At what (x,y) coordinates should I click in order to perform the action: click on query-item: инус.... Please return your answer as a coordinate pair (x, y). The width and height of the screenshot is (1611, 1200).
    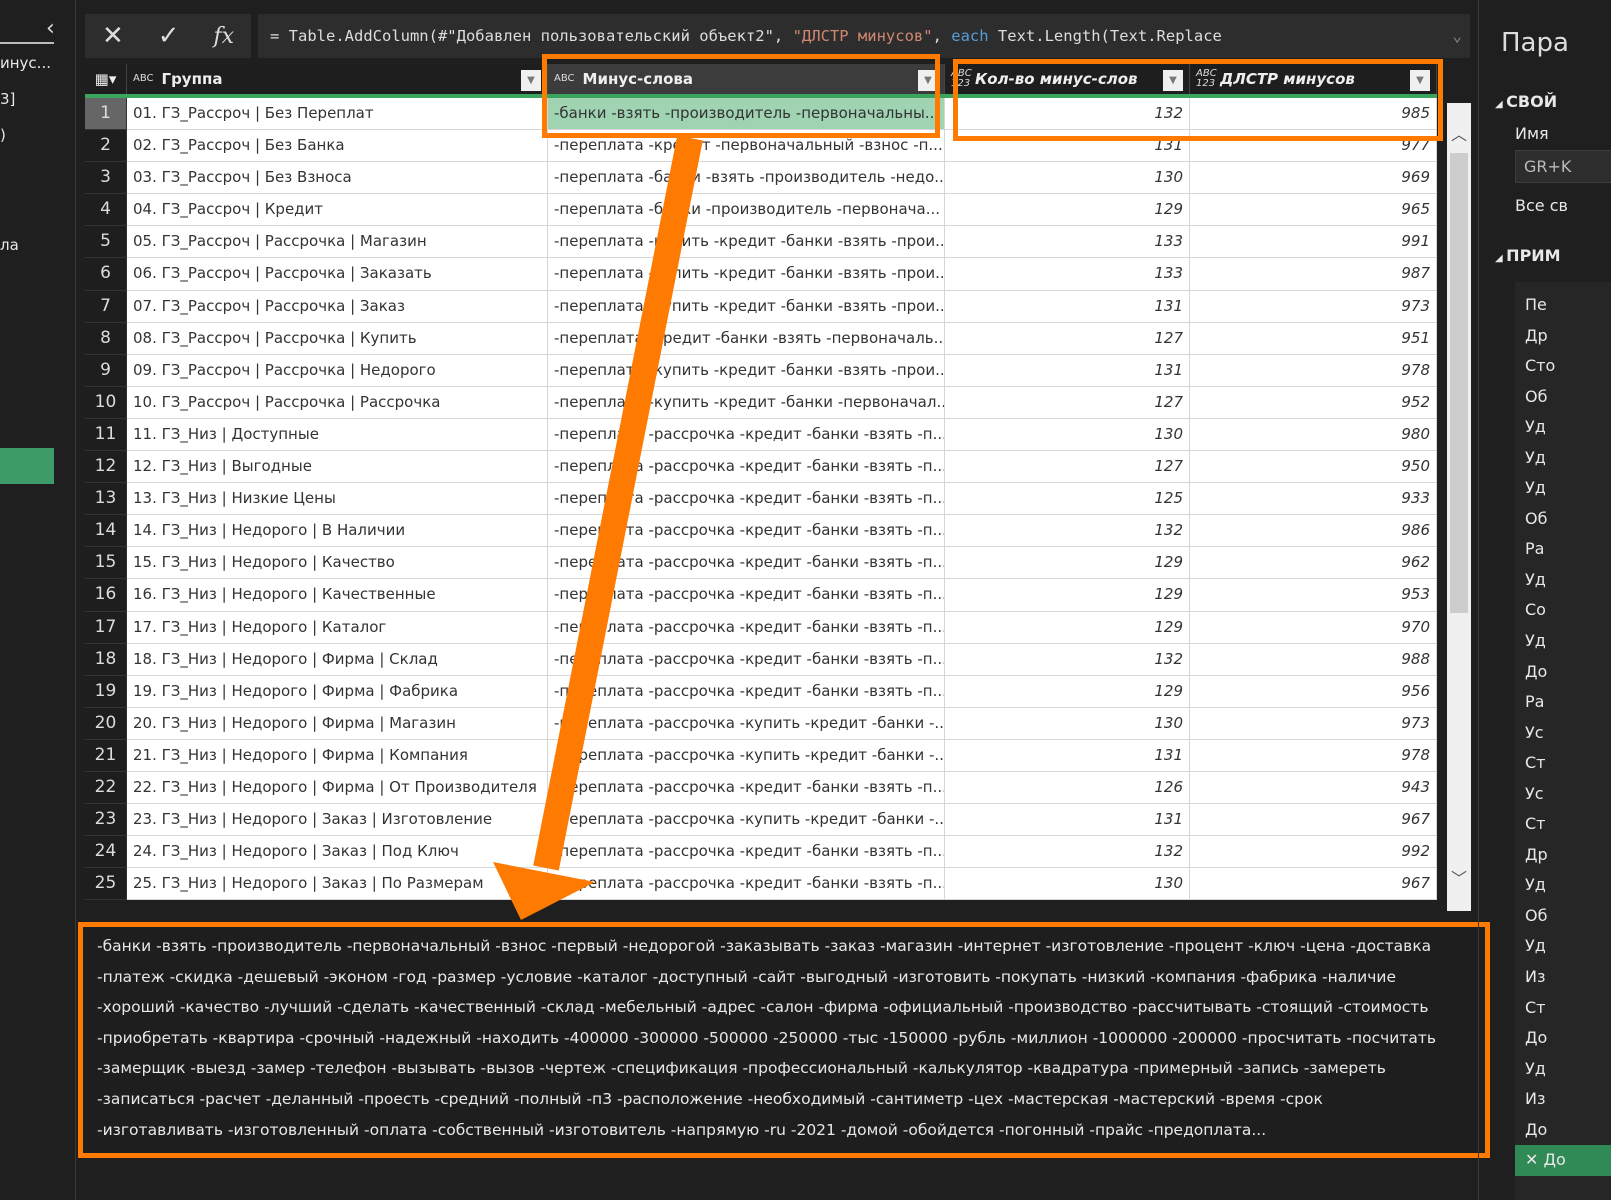
    Looking at the image, I should click on (25, 63).